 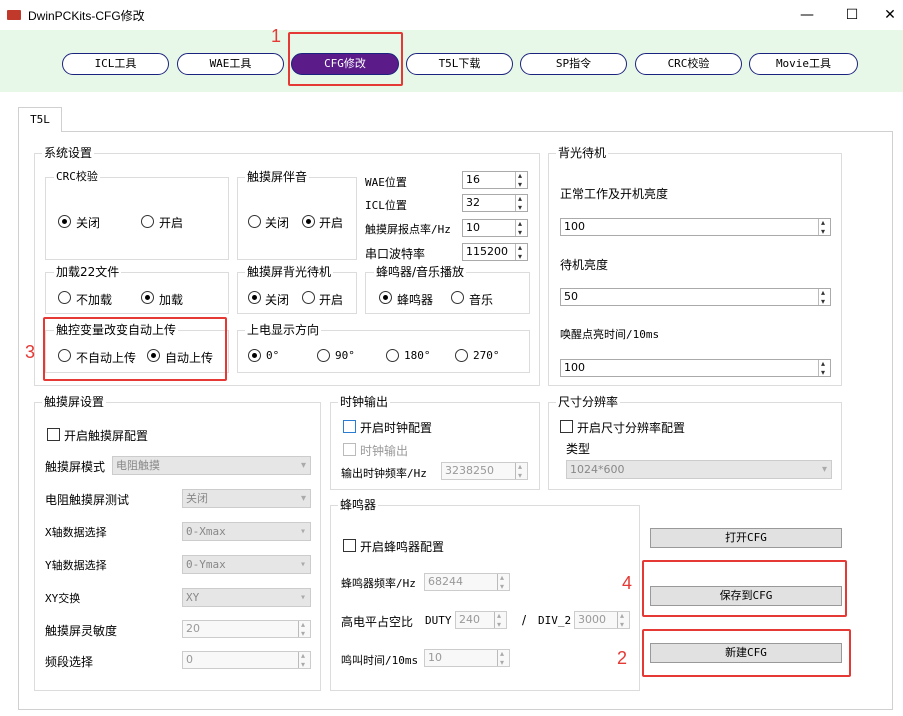 What do you see at coordinates (349, 449) in the screenshot?
I see `clock-out-checkbox` at bounding box center [349, 449].